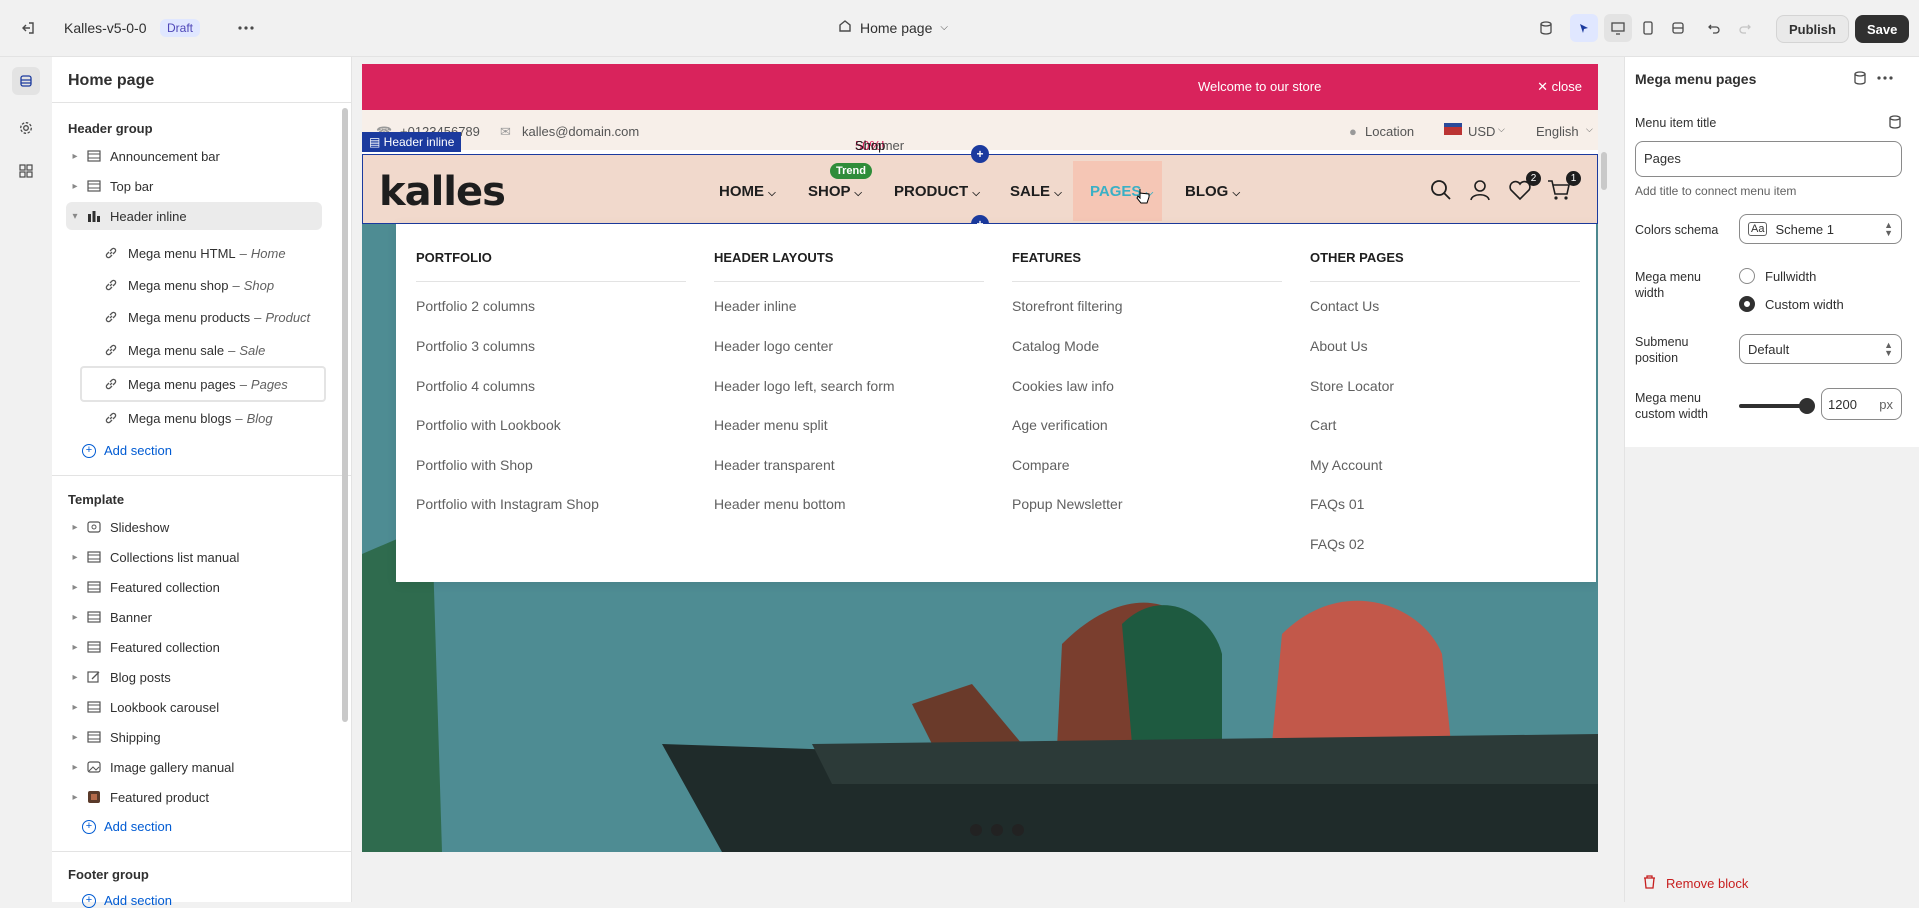 Image resolution: width=1919 pixels, height=908 pixels. What do you see at coordinates (1745, 28) in the screenshot?
I see `redo-icon` at bounding box center [1745, 28].